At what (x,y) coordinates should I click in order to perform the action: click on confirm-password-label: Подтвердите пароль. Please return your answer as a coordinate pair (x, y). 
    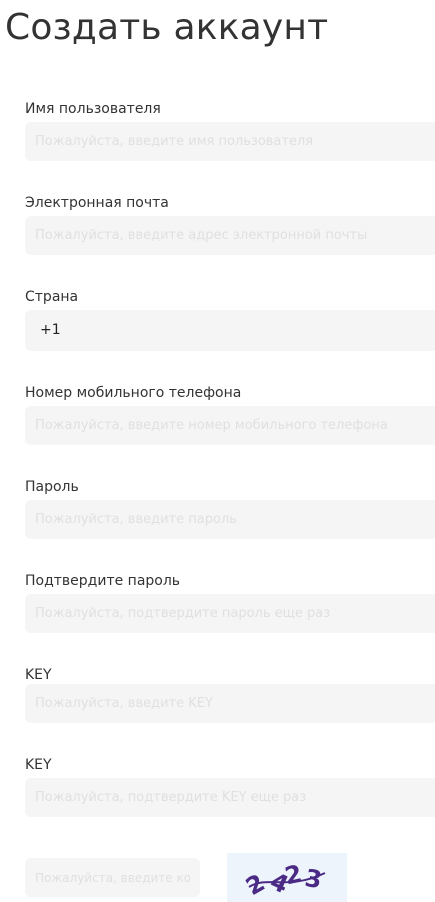
    Looking at the image, I should click on (103, 581).